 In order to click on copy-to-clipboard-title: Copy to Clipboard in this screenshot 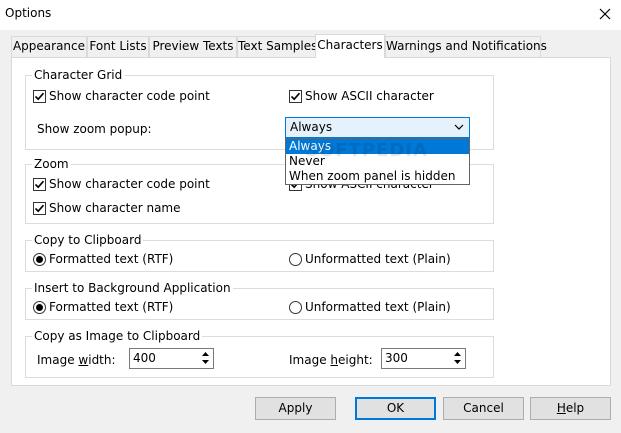, I will do `click(88, 240)`.